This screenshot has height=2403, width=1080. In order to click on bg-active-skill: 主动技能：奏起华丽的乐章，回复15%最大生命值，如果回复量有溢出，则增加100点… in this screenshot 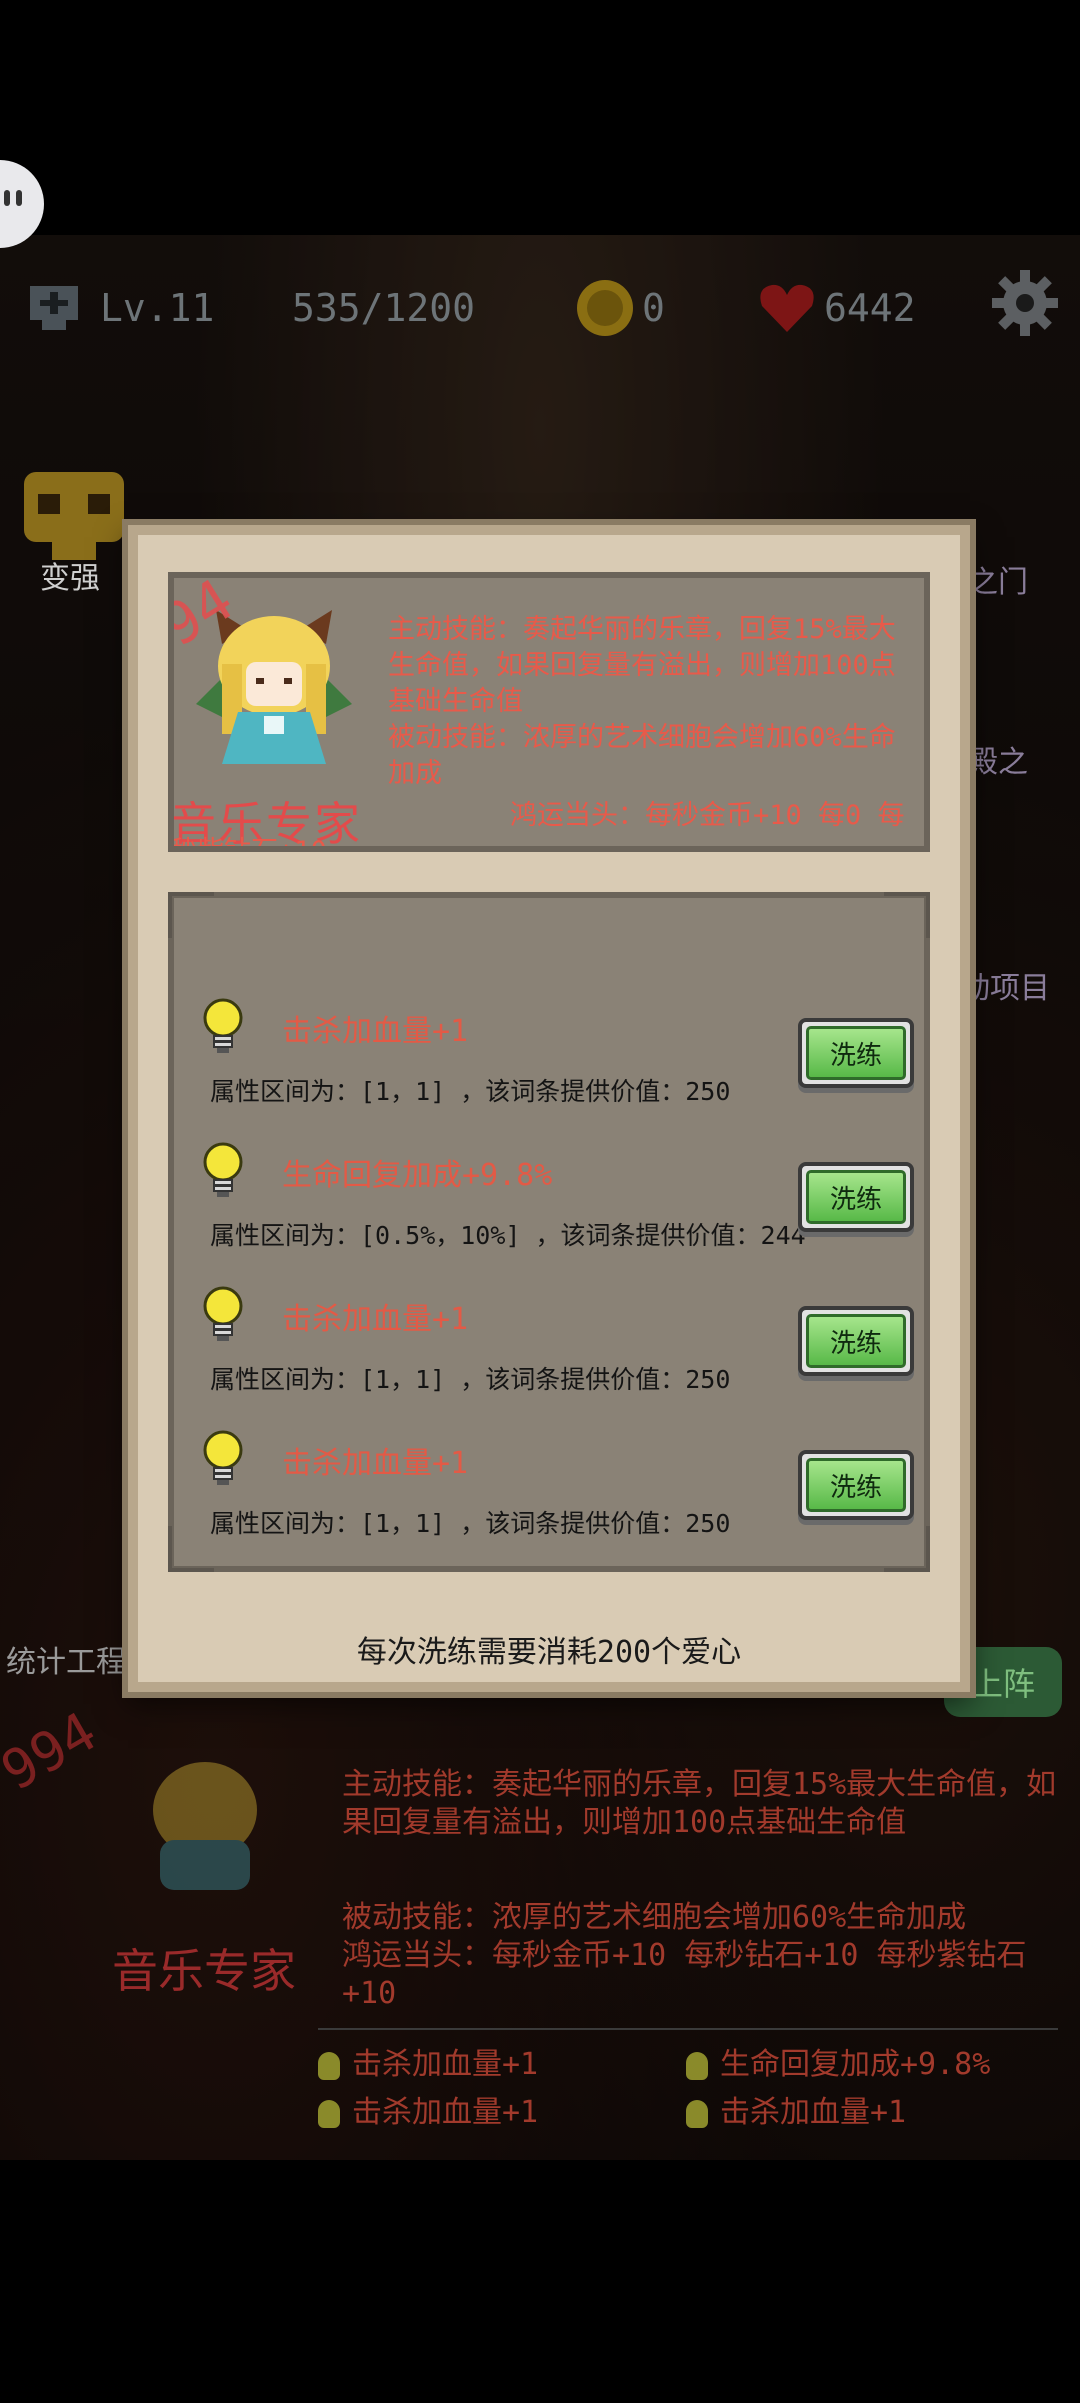, I will do `click(699, 1803)`.